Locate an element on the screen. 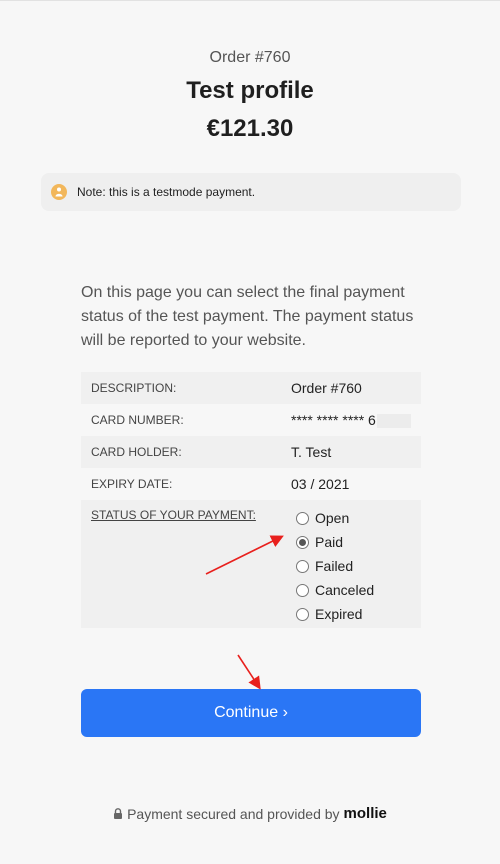 The image size is (500, 864). footer-text: Payment secured and provided by is located at coordinates (233, 813).